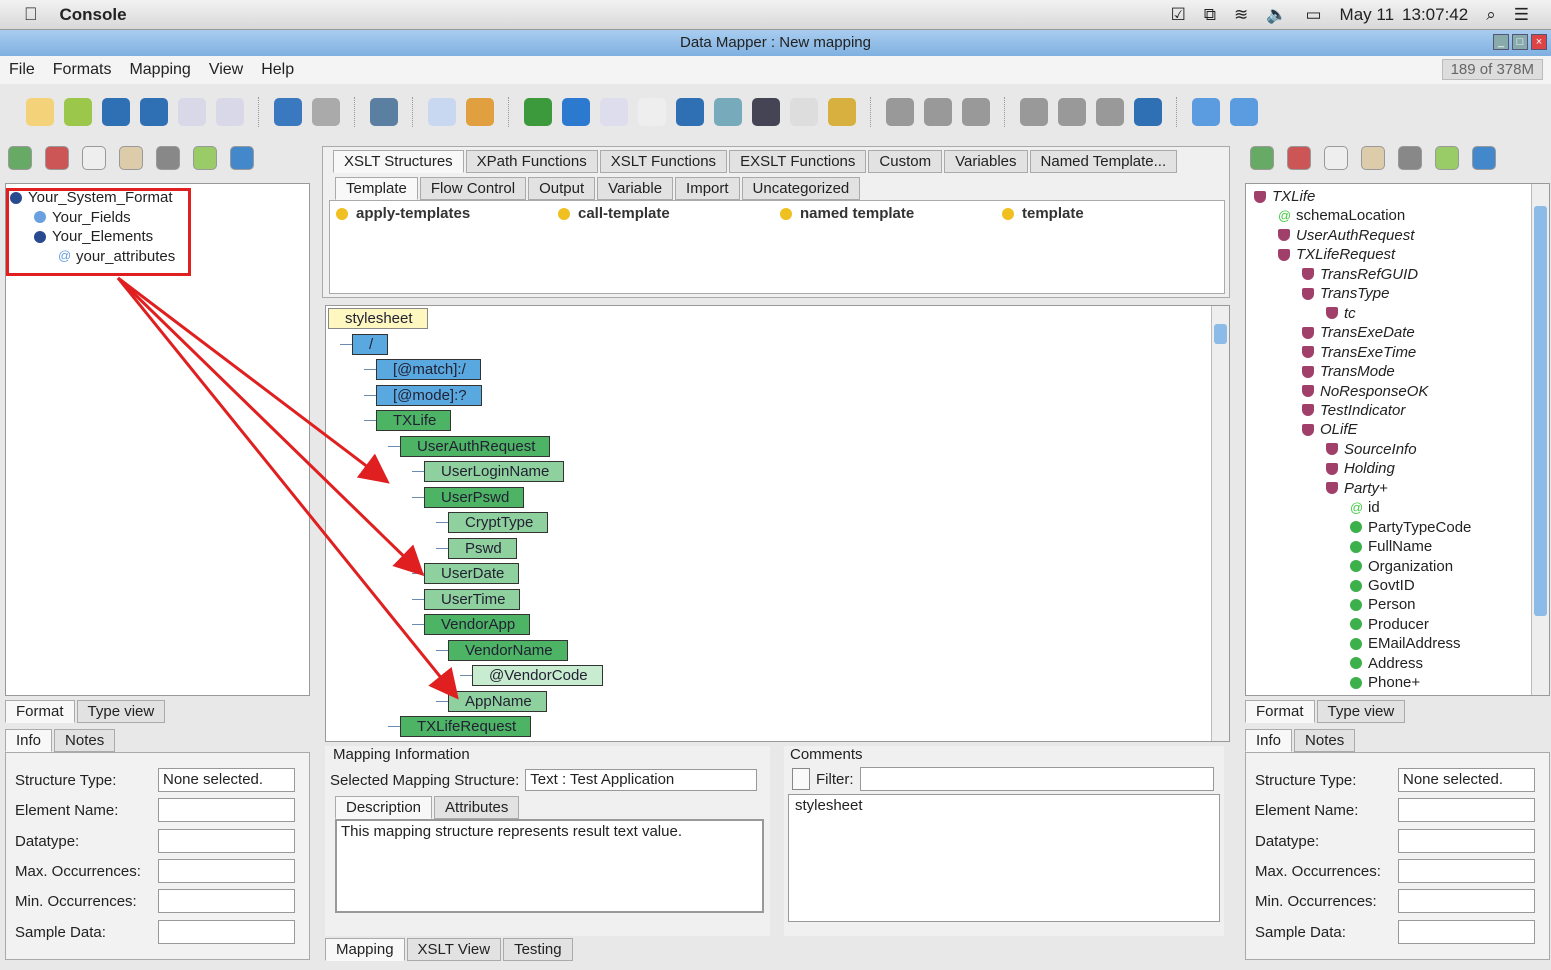  What do you see at coordinates (1353, 410) in the screenshot?
I see `tree-node: TestIndicator` at bounding box center [1353, 410].